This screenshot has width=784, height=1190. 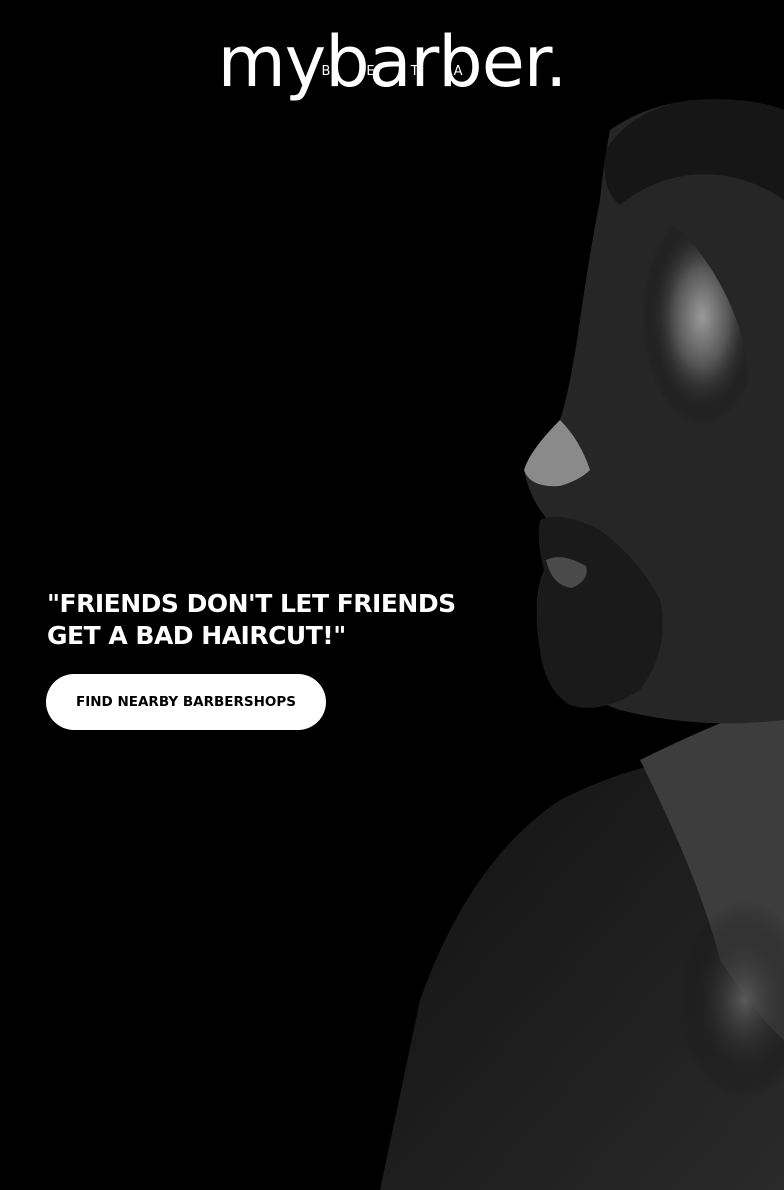 I want to click on find-nearby-barbershops-button: FIND NEARBY BARBERSHOPS, so click(x=186, y=702).